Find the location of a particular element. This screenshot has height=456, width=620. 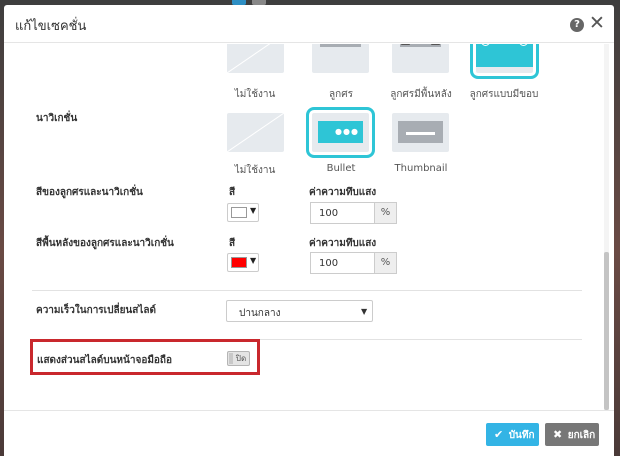

arrow-nav-bg-opacity-input: 100 is located at coordinates (342, 263).